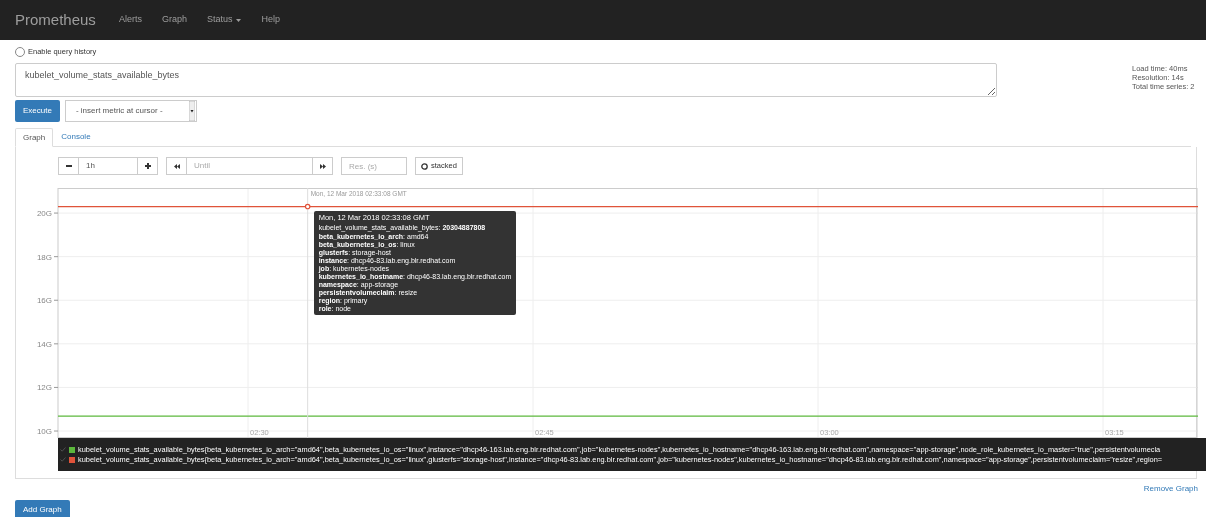 The height and width of the screenshot is (517, 1206). What do you see at coordinates (44, 301) in the screenshot?
I see `y-axis-label: 16G` at bounding box center [44, 301].